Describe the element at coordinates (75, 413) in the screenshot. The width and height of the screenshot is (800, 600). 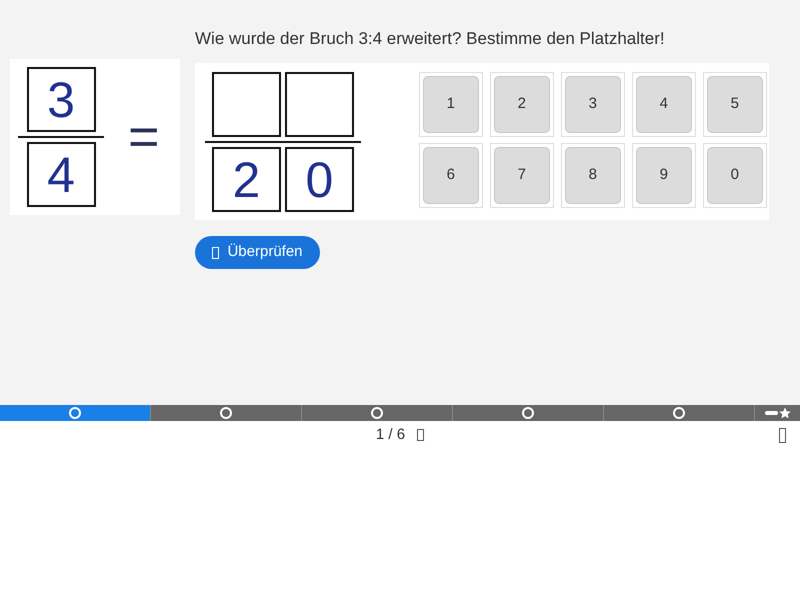
I see `progress-segment` at that location.